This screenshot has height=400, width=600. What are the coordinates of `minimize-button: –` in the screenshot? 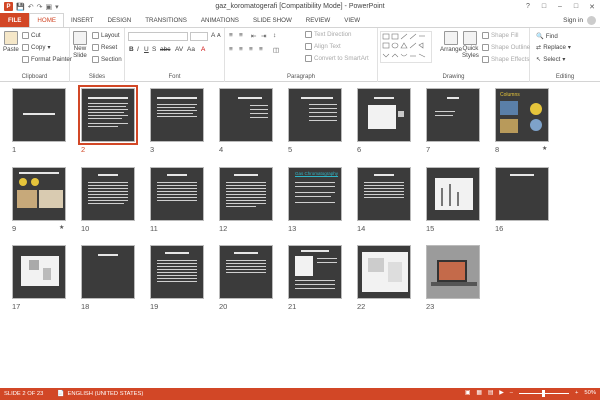 It's located at (560, 6).